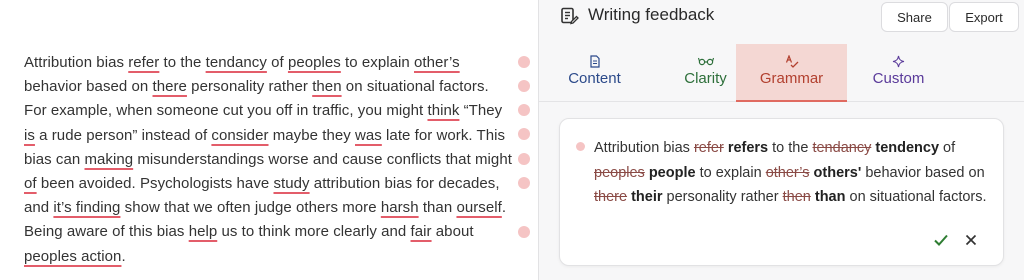 The image size is (1024, 280). I want to click on suggestion-text-run: to the, so click(790, 148).